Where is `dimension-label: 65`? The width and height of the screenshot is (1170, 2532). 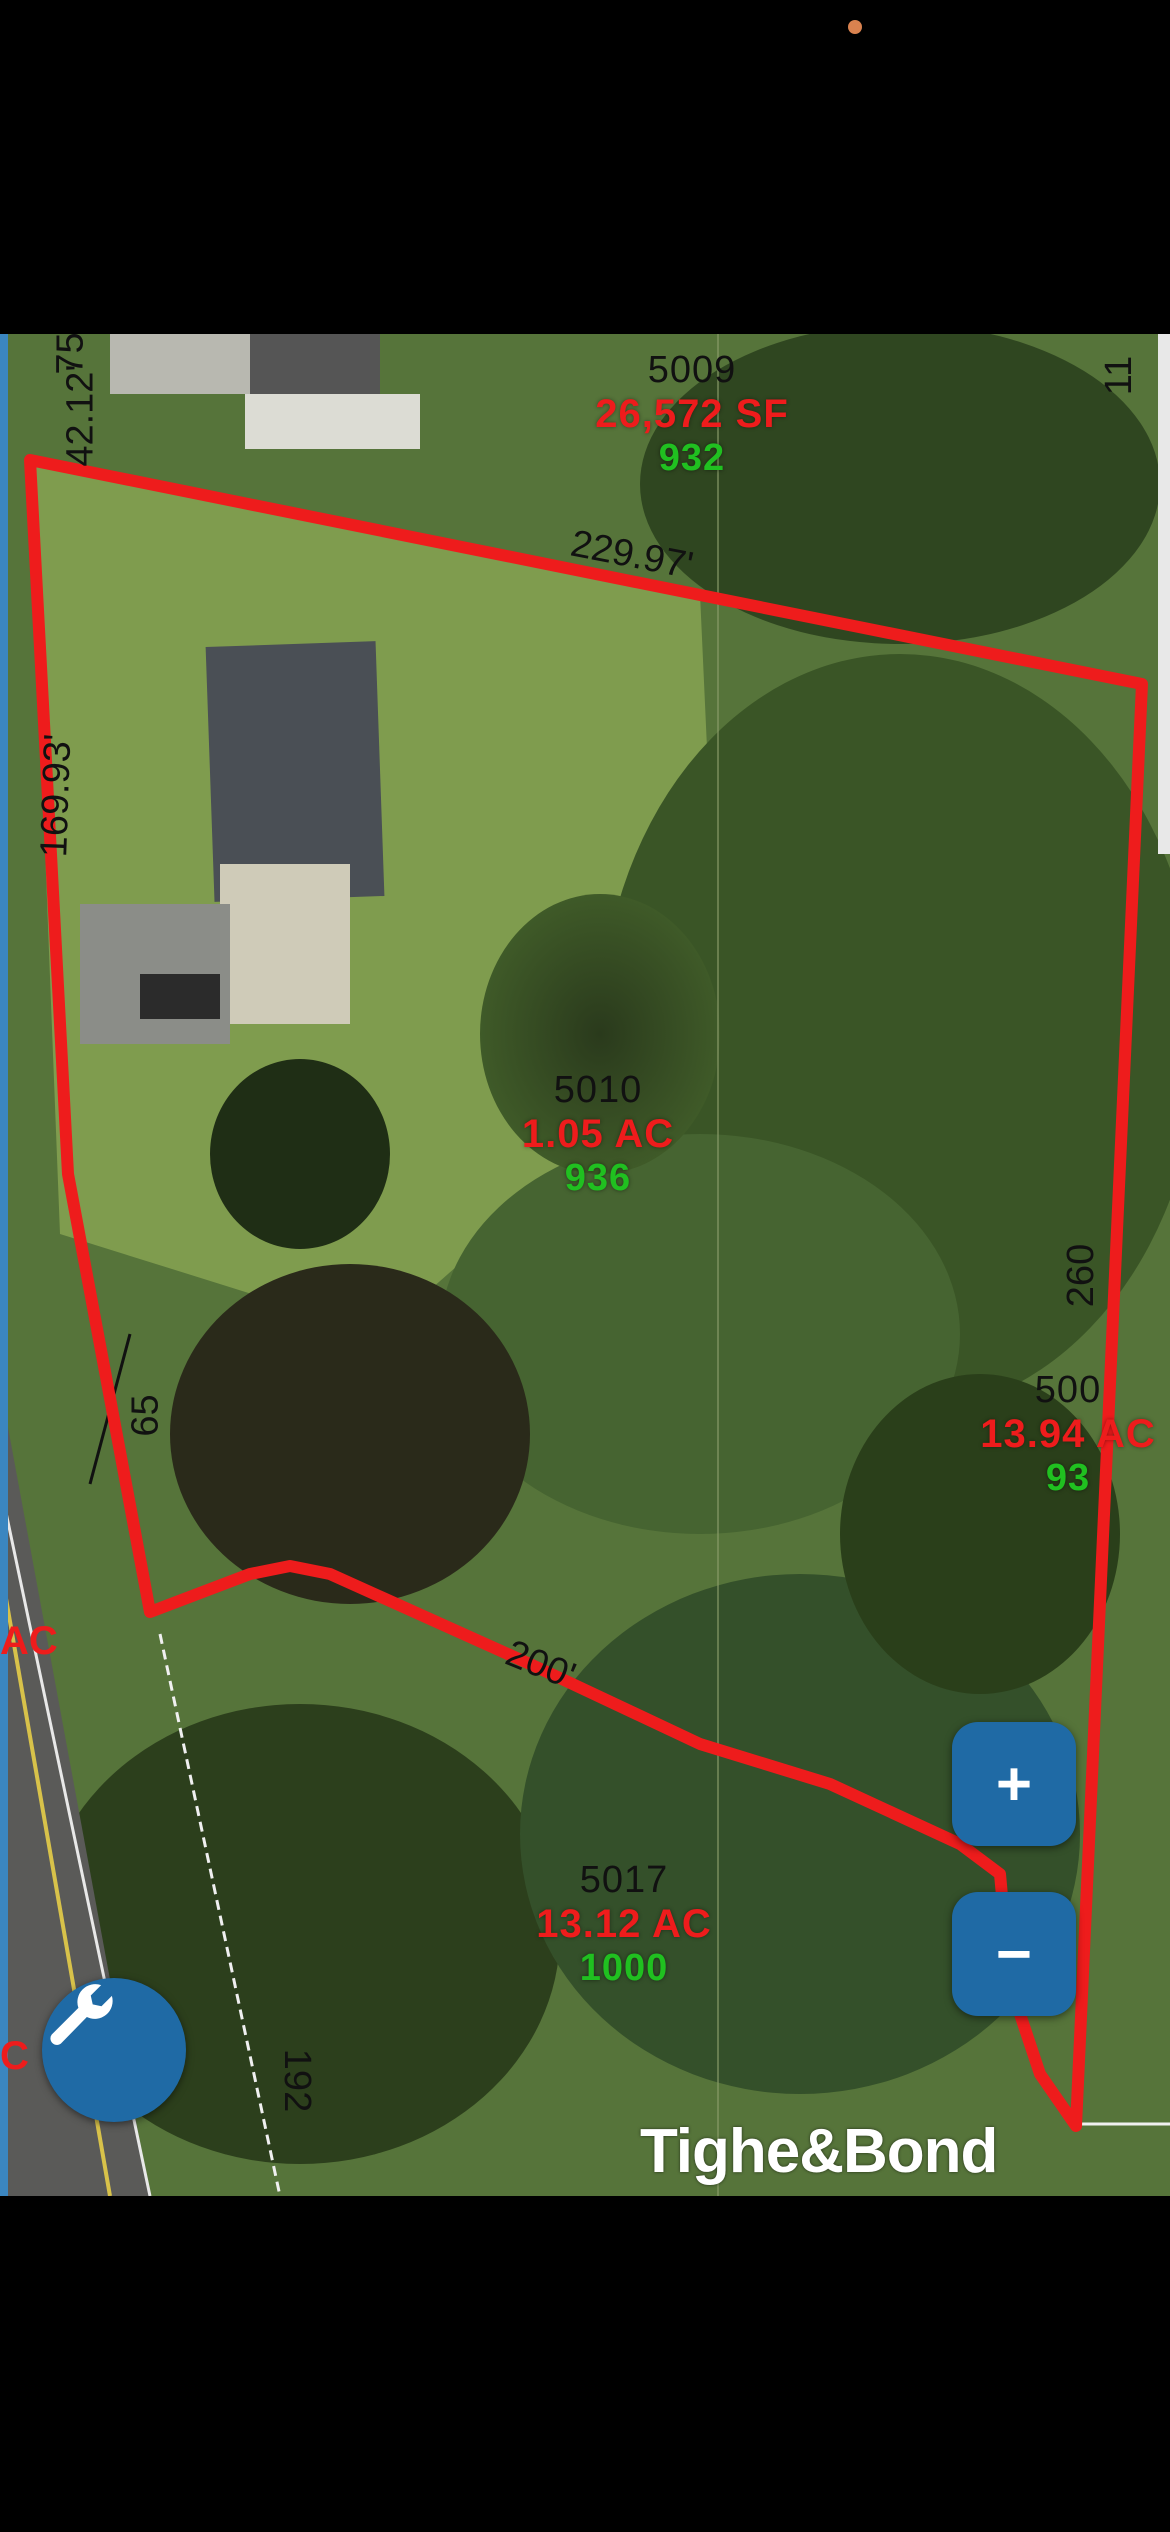 dimension-label: 65 is located at coordinates (145, 1415).